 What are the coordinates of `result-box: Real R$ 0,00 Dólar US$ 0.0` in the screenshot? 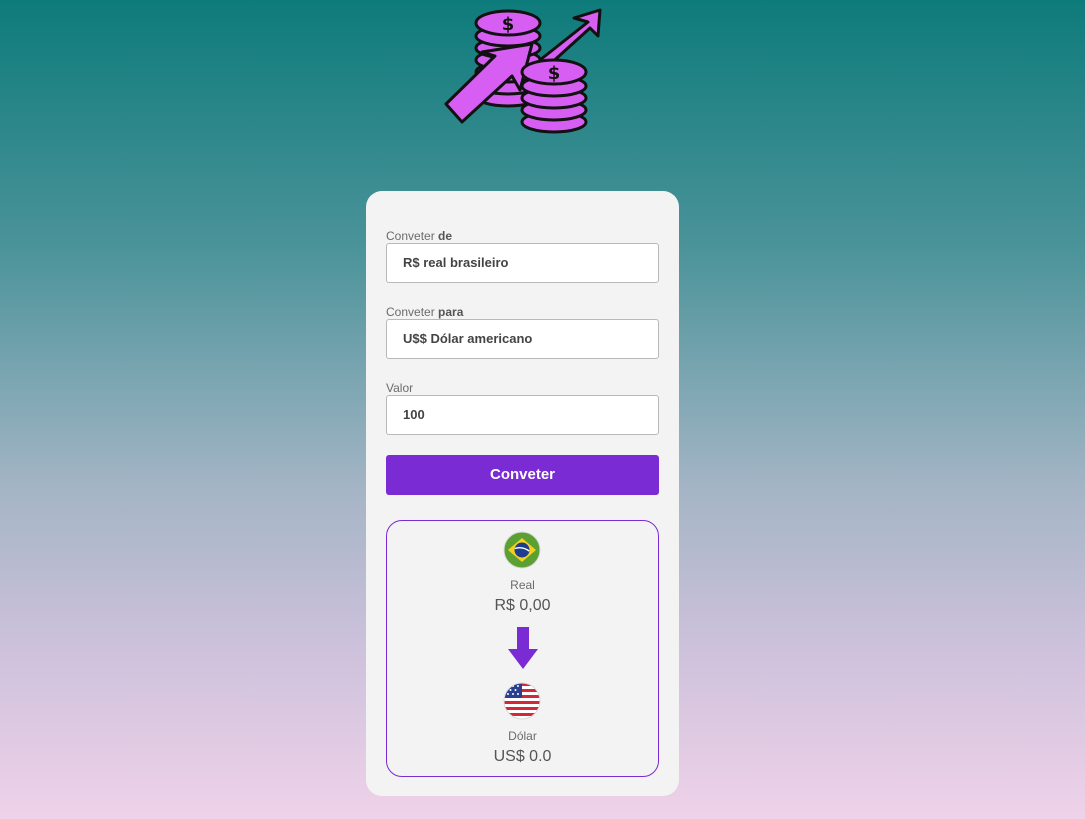 It's located at (522, 648).